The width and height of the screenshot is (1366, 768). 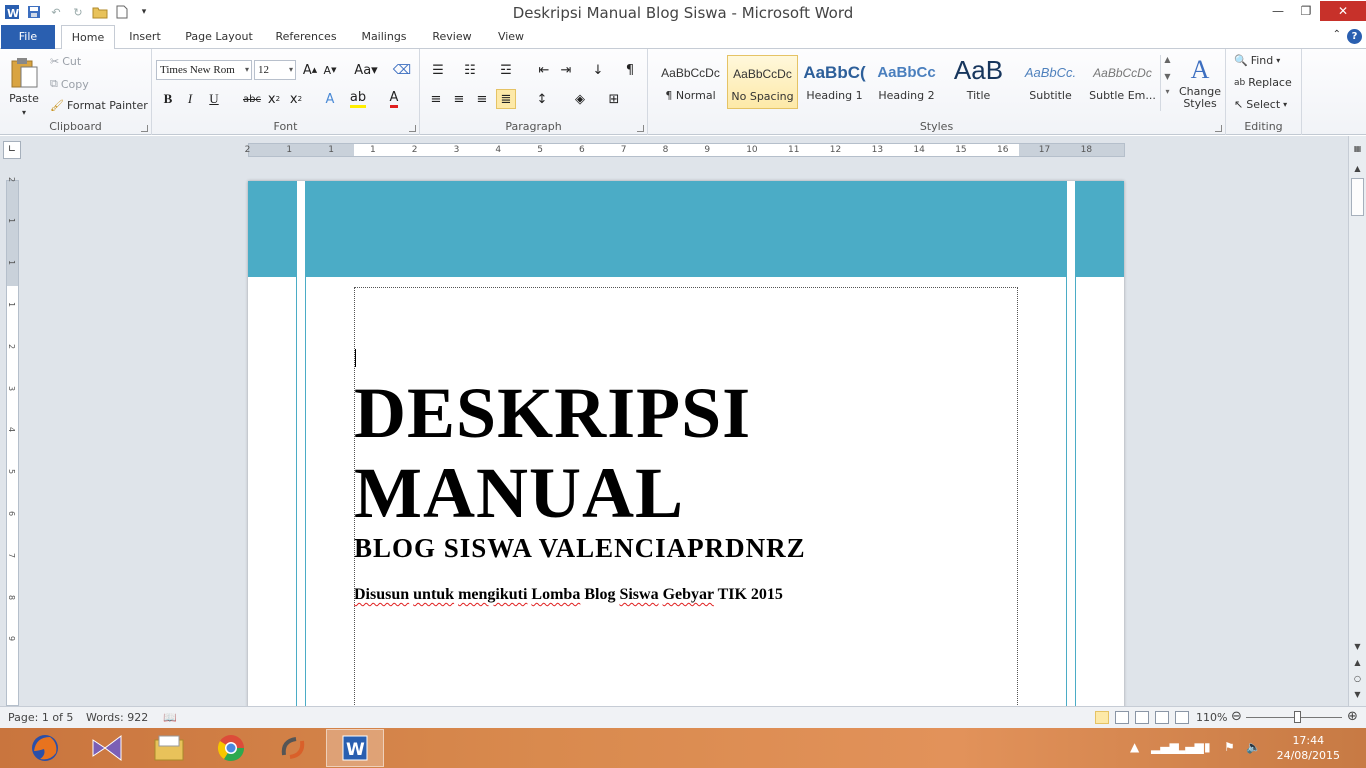 I want to click on format-painter-button: 🖌 Format Painter, so click(x=99, y=105).